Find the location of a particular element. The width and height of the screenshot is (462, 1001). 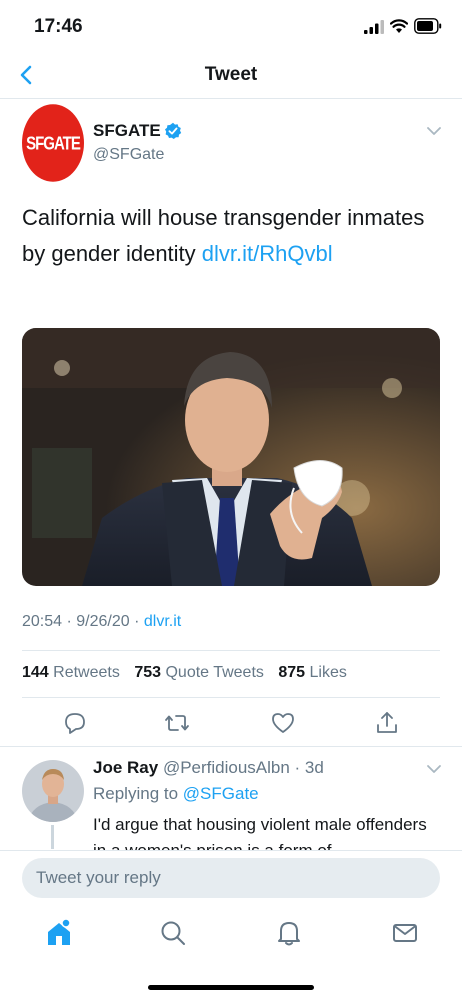

retweets-stat: 144 Retweets is located at coordinates (71, 672).